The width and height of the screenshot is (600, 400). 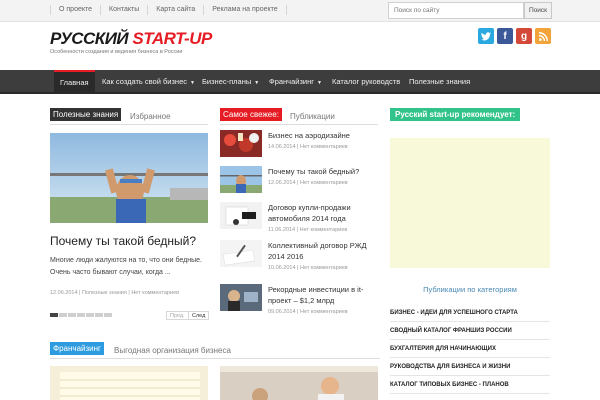 What do you see at coordinates (77, 348) in the screenshot?
I see `franchising-section-label: Франчайзинг` at bounding box center [77, 348].